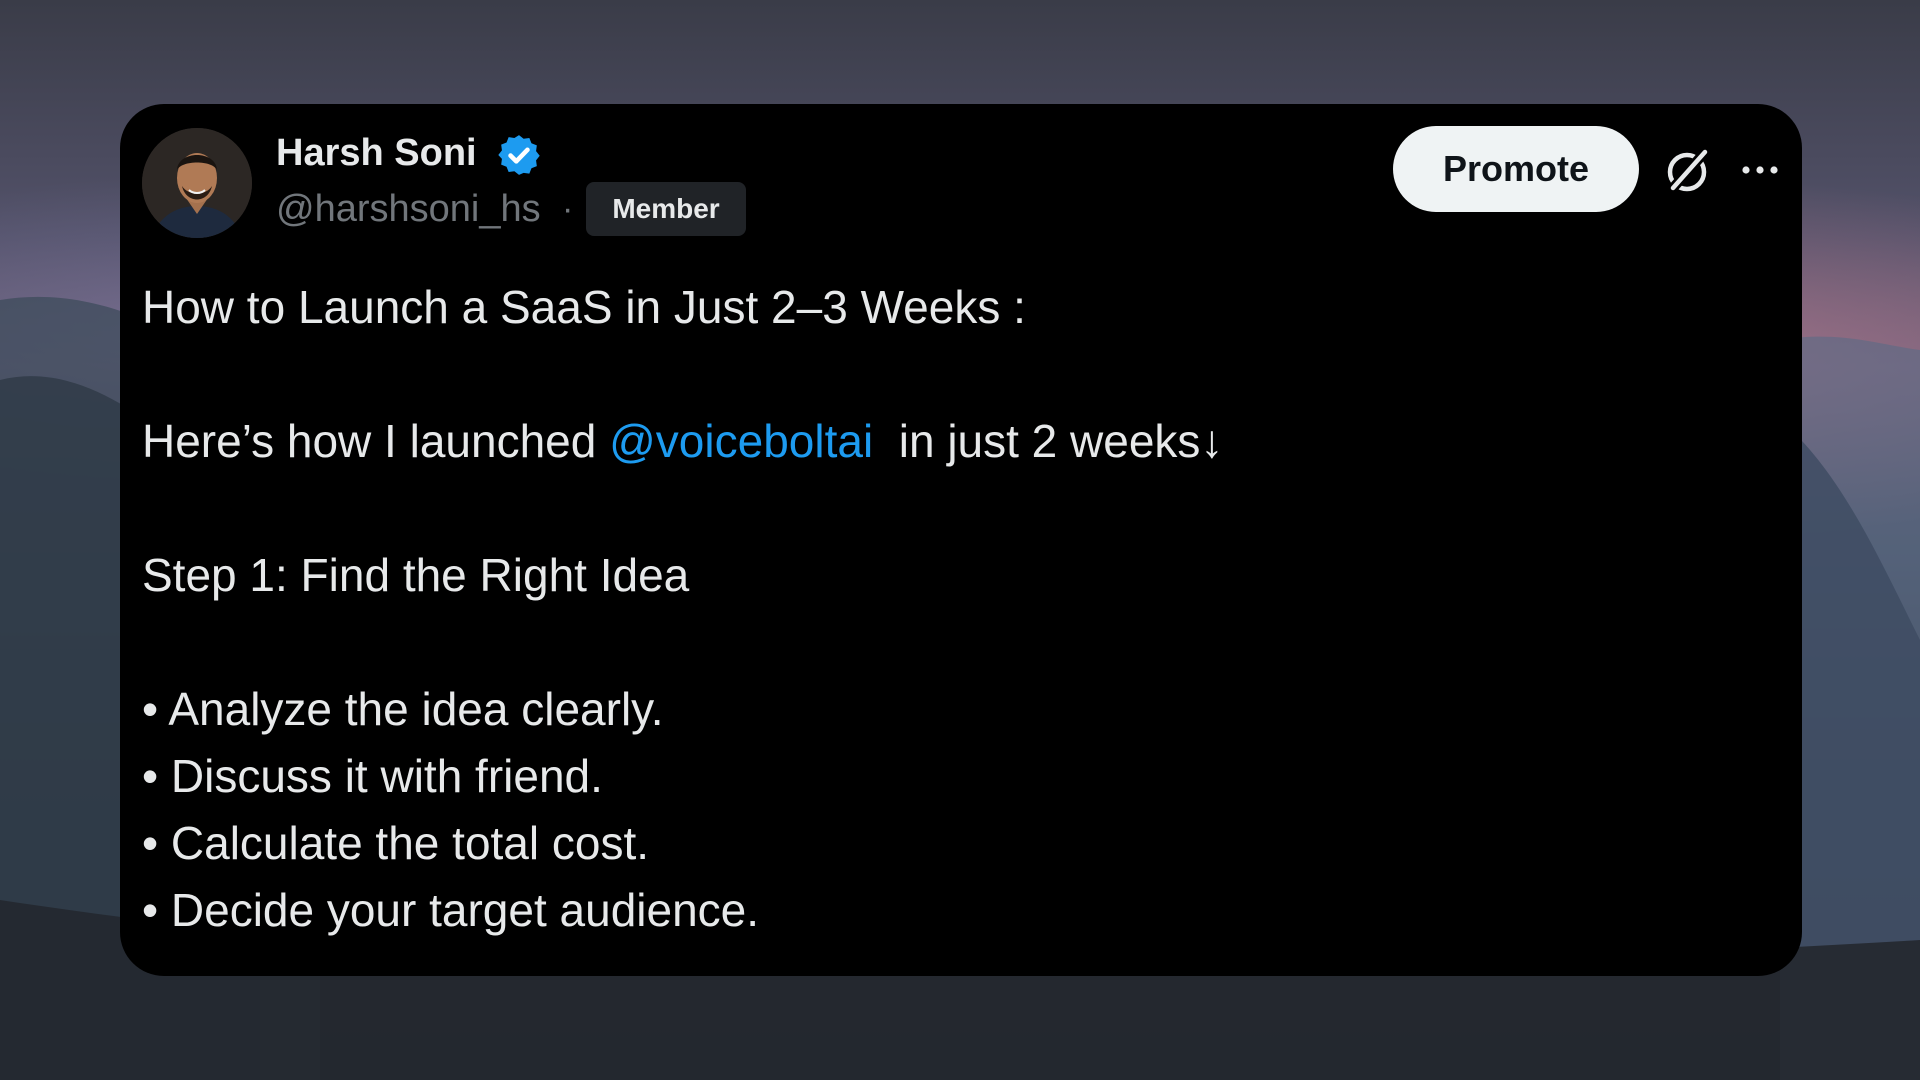 The image size is (1920, 1080). Describe the element at coordinates (741, 441) in the screenshot. I see `mention-link: @voiceboltai` at that location.